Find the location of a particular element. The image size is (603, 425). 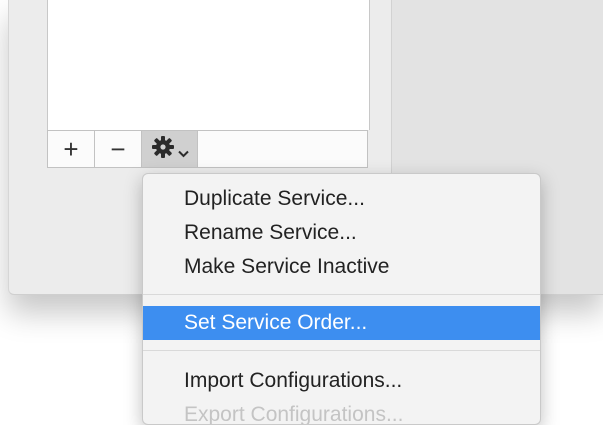

chevron-down-icon is located at coordinates (183, 149).